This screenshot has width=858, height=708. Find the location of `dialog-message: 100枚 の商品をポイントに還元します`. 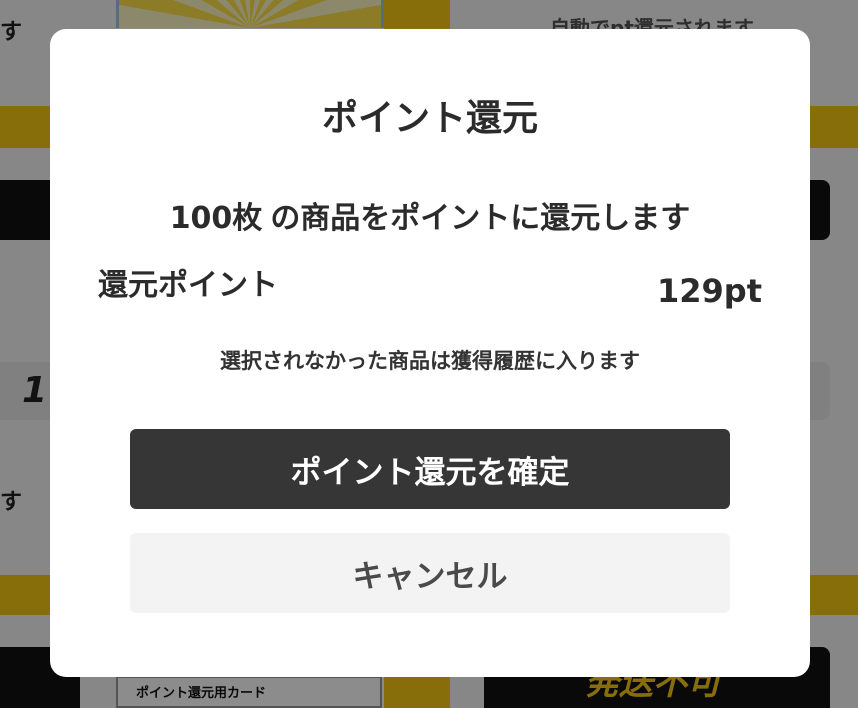

dialog-message: 100枚 の商品をポイントに還元します is located at coordinates (430, 219).